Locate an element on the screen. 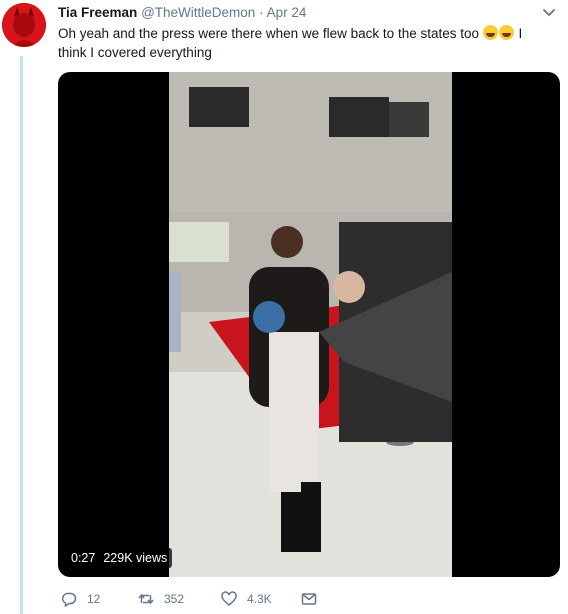  like-count: 4.3K is located at coordinates (259, 599).